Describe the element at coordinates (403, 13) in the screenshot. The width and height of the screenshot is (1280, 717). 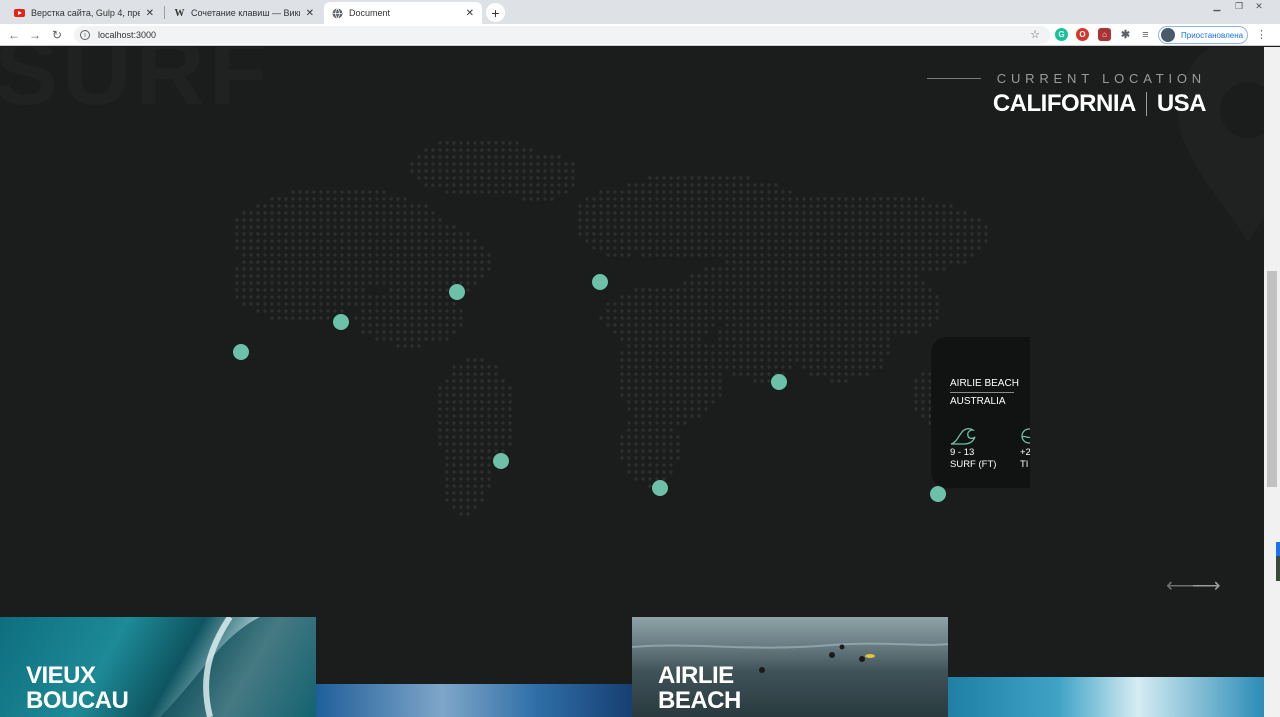
I see `tab-document: Document ✕` at that location.